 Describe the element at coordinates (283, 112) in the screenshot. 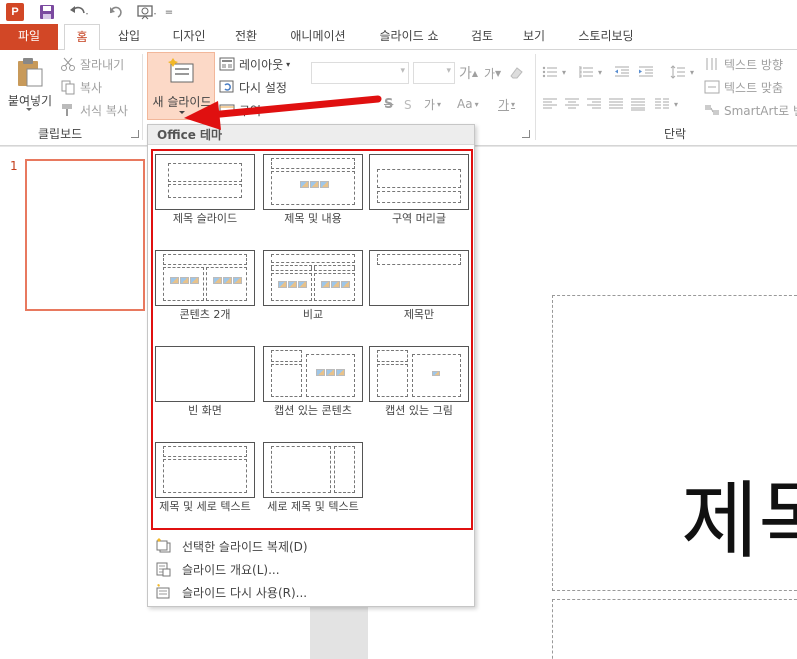

I see `annotation-arrow` at that location.